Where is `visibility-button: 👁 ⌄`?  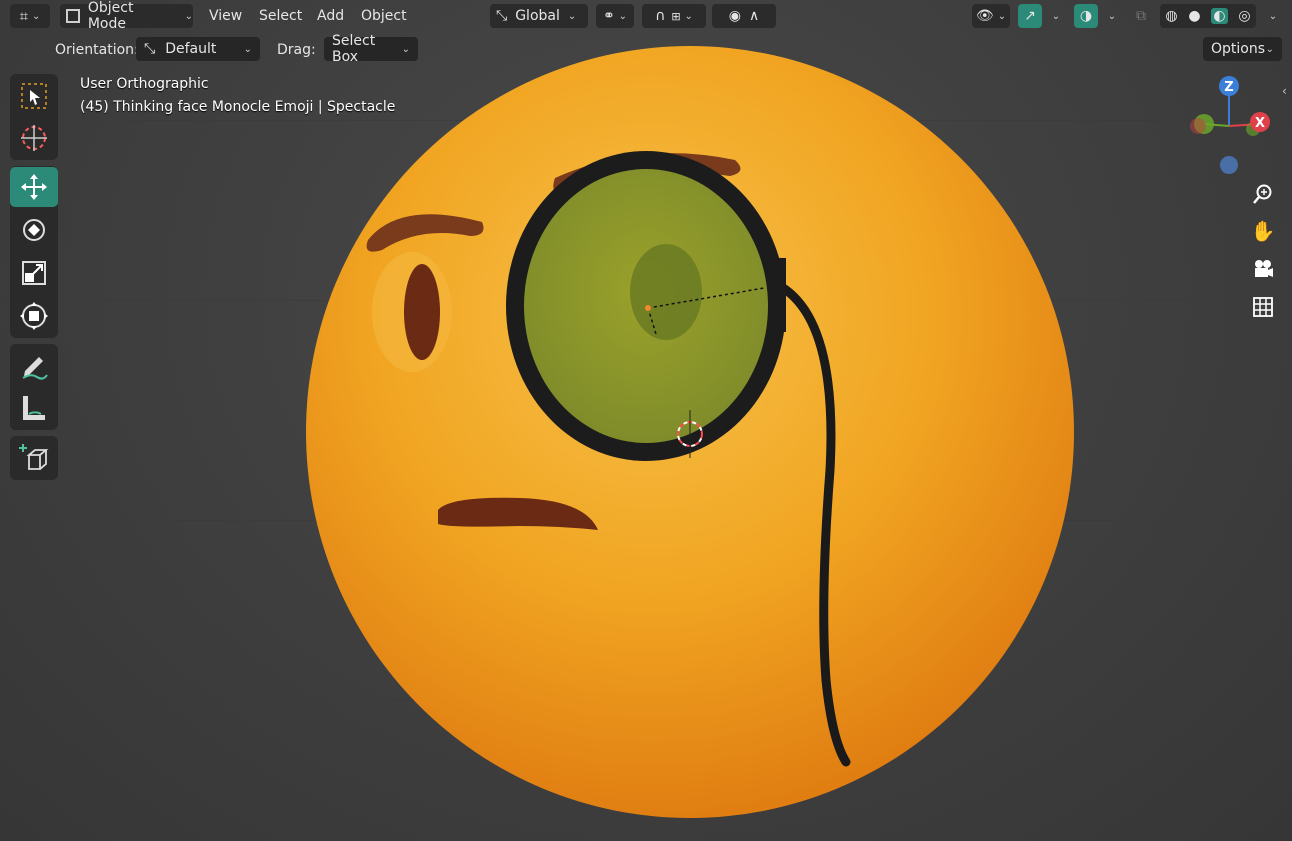 visibility-button: 👁 ⌄ is located at coordinates (991, 16).